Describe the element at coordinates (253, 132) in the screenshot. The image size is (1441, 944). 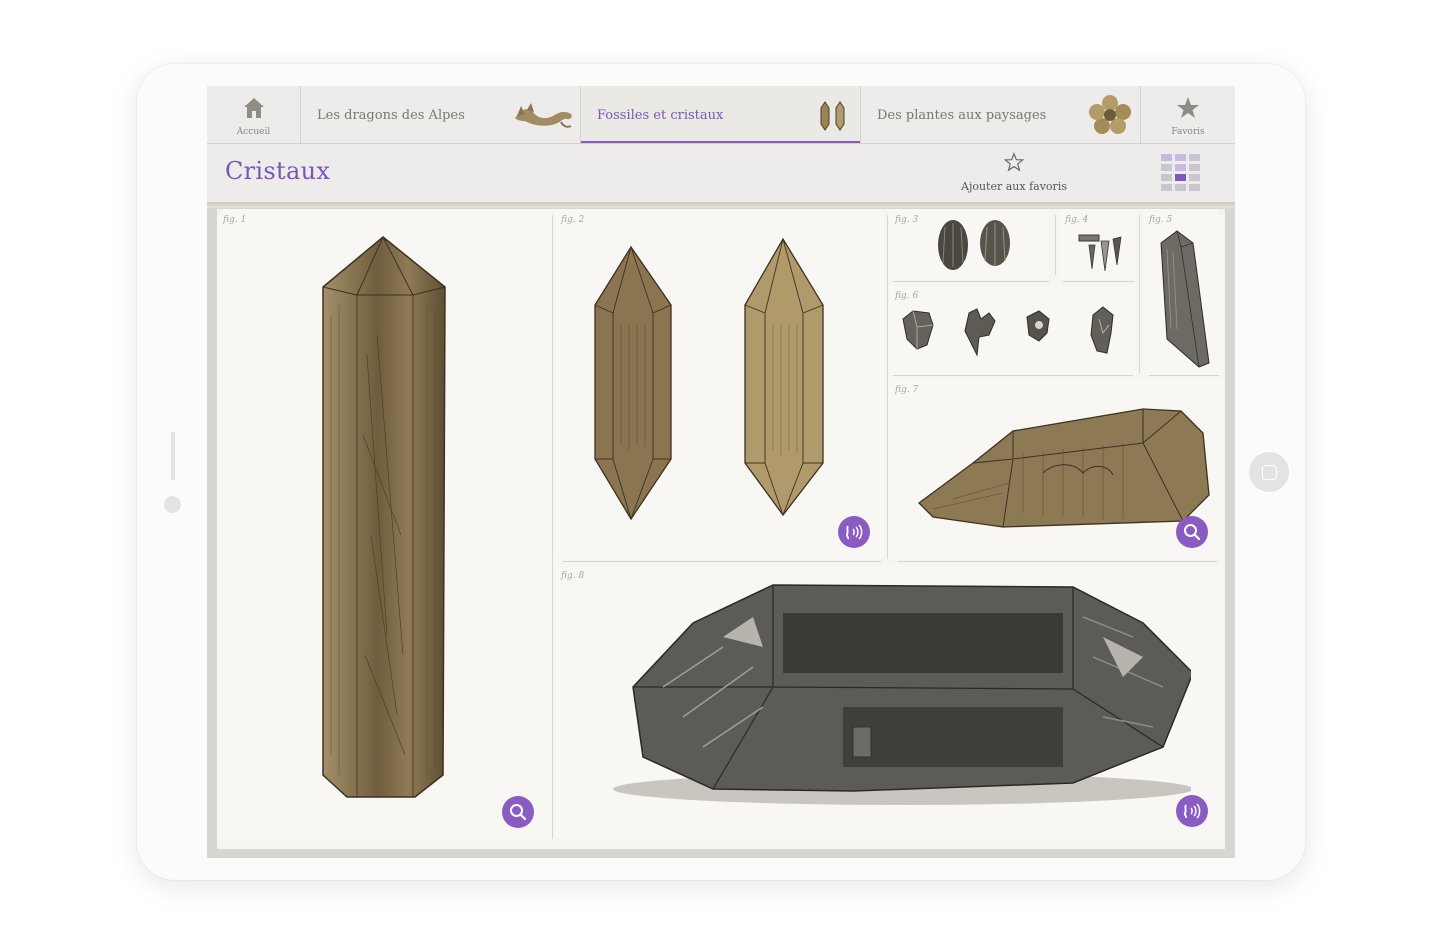
I see `tab-home-label: Accueil` at that location.